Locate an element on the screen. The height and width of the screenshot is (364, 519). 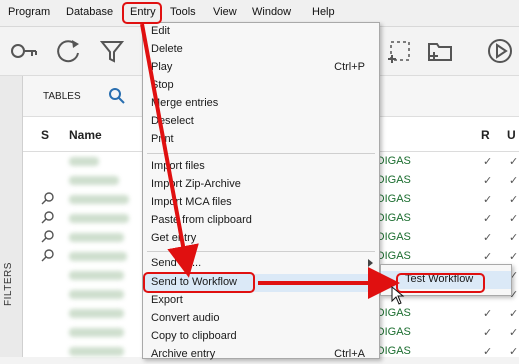
filters-label: FILTERS is located at coordinates (8, 284).